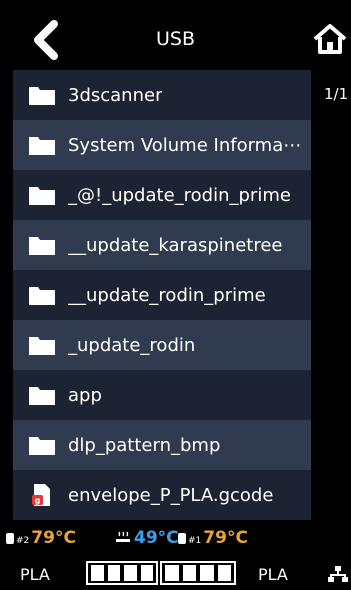 The width and height of the screenshot is (351, 590). What do you see at coordinates (338, 576) in the screenshot?
I see `network-icon` at bounding box center [338, 576].